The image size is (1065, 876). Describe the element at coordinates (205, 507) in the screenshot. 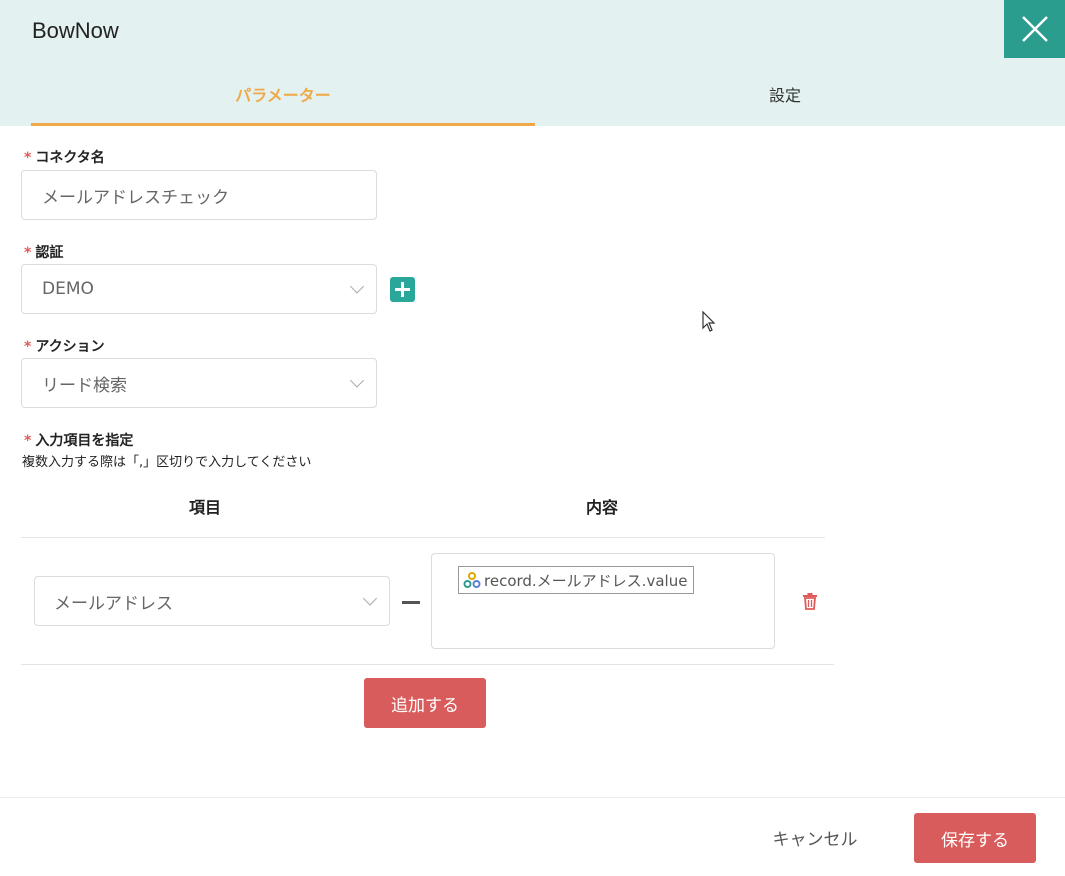

I see `column-header-item: 項目` at that location.